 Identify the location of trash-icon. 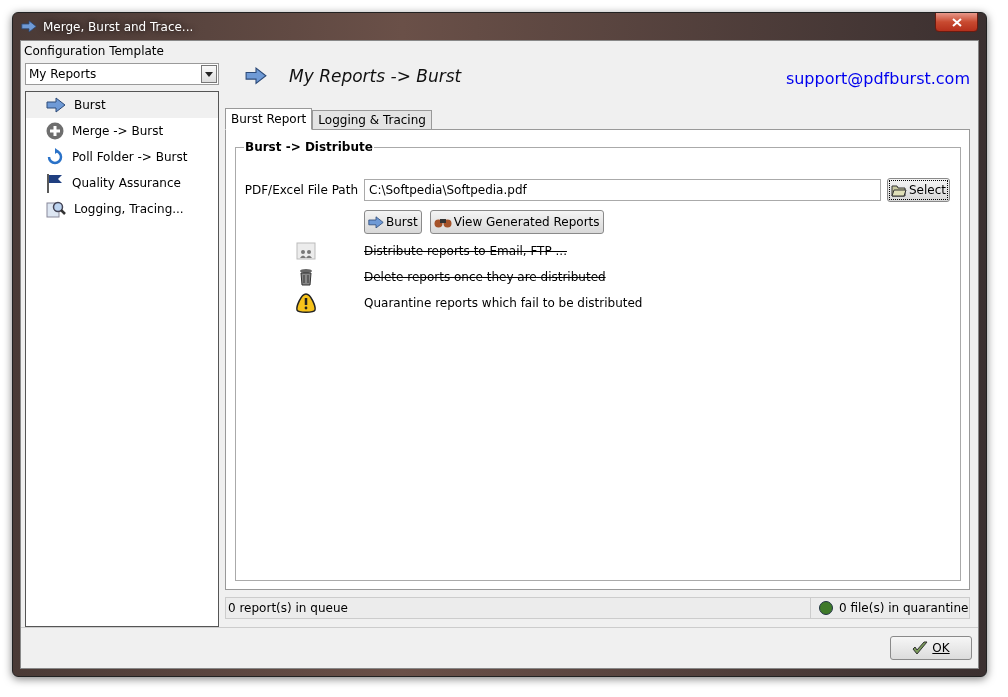
(306, 277).